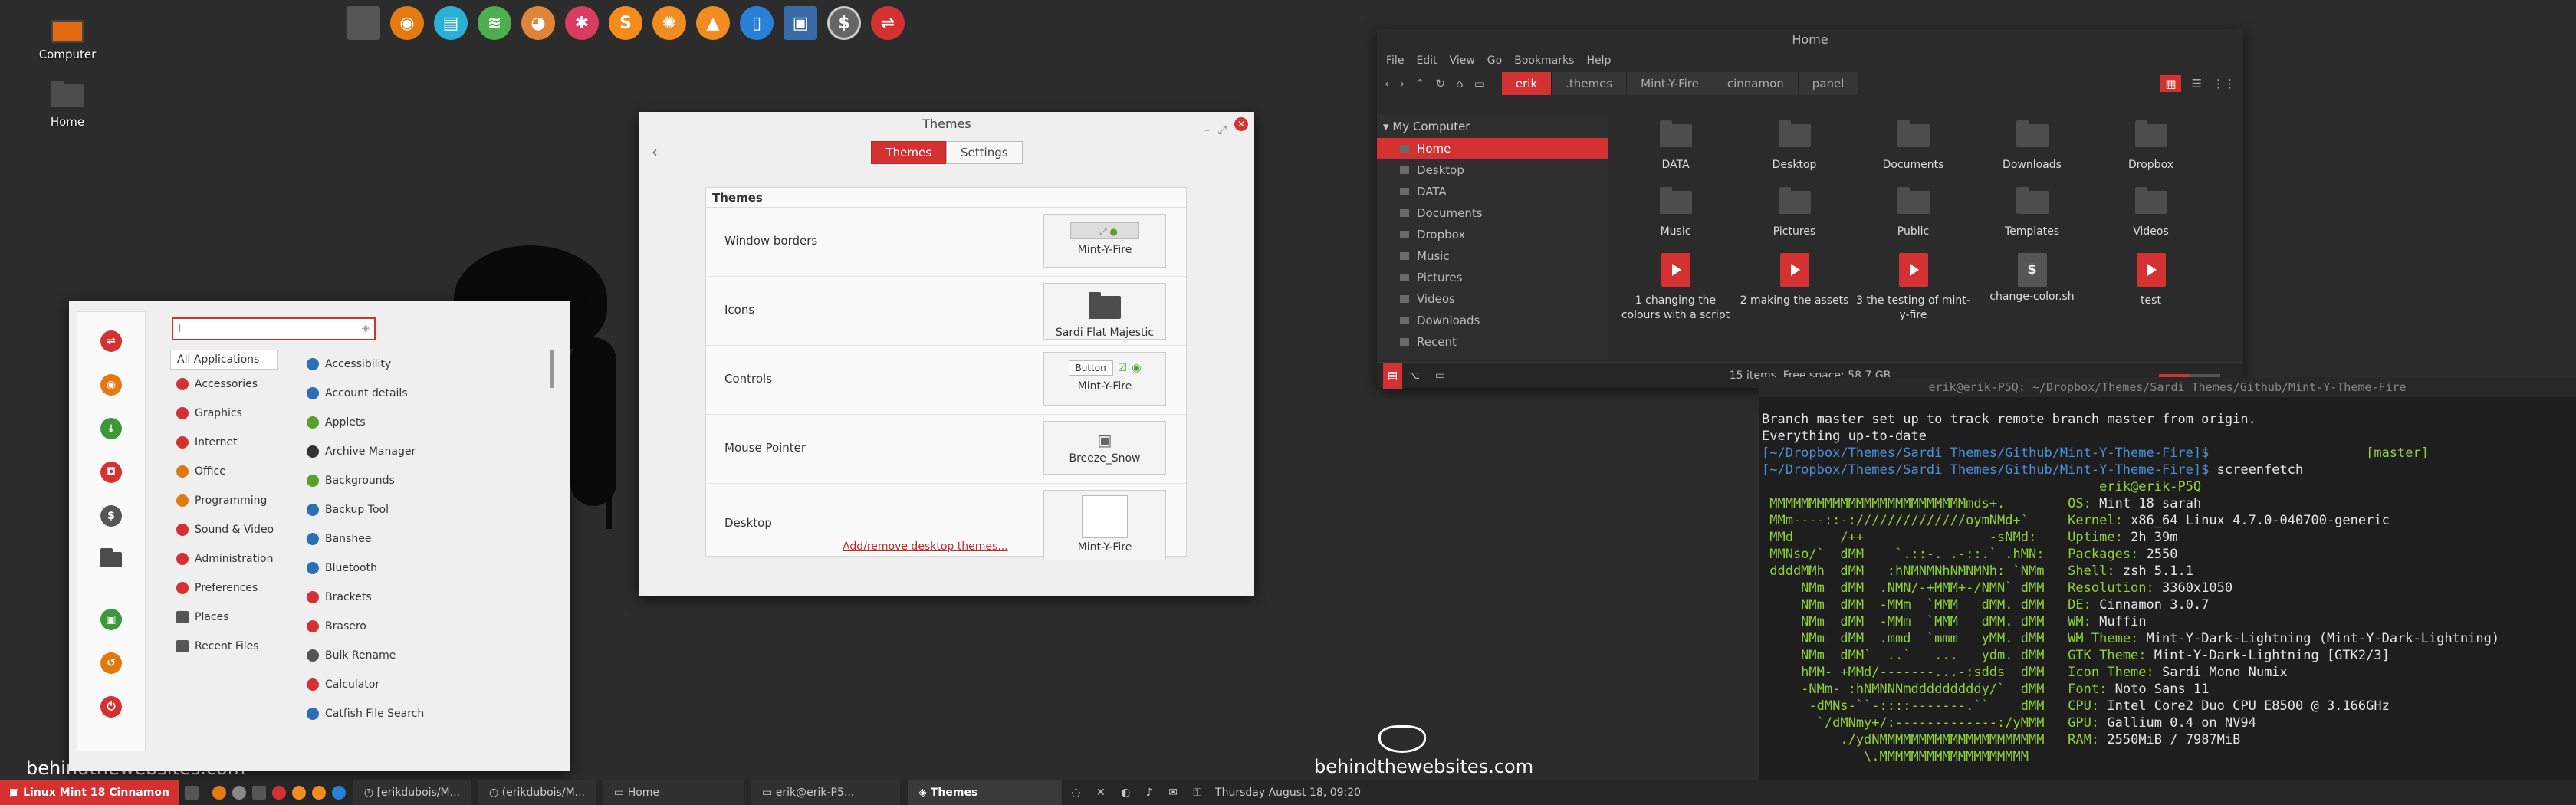 Image resolution: width=2576 pixels, height=805 pixels. What do you see at coordinates (1414, 376) in the screenshot?
I see `treeview-icon: ⌥` at bounding box center [1414, 376].